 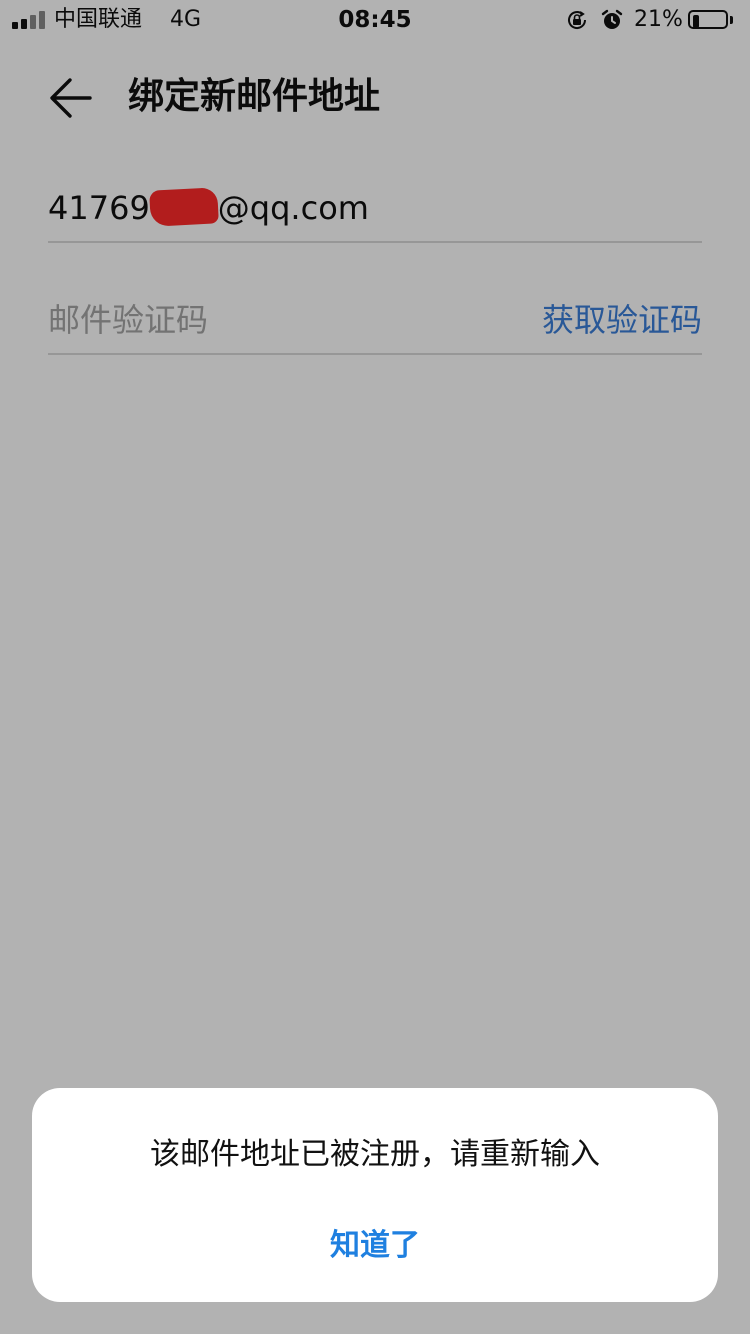 I want to click on alert-dialog: 该邮件地址已被注册，请重新输入 知道了, so click(x=375, y=1195).